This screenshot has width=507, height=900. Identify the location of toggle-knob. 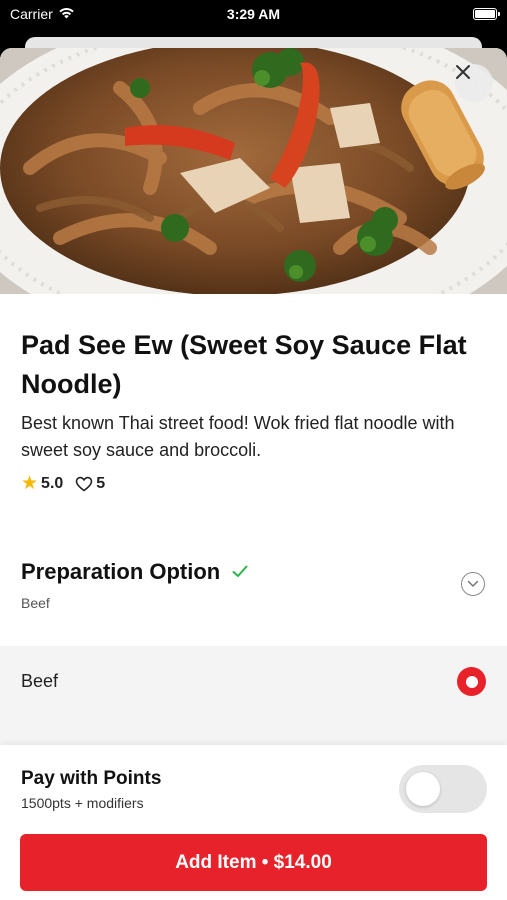
(423, 789).